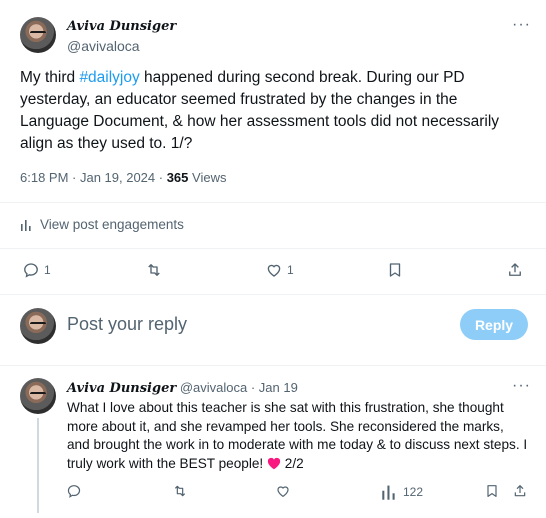  What do you see at coordinates (38, 396) in the screenshot?
I see `reply-avatar` at bounding box center [38, 396].